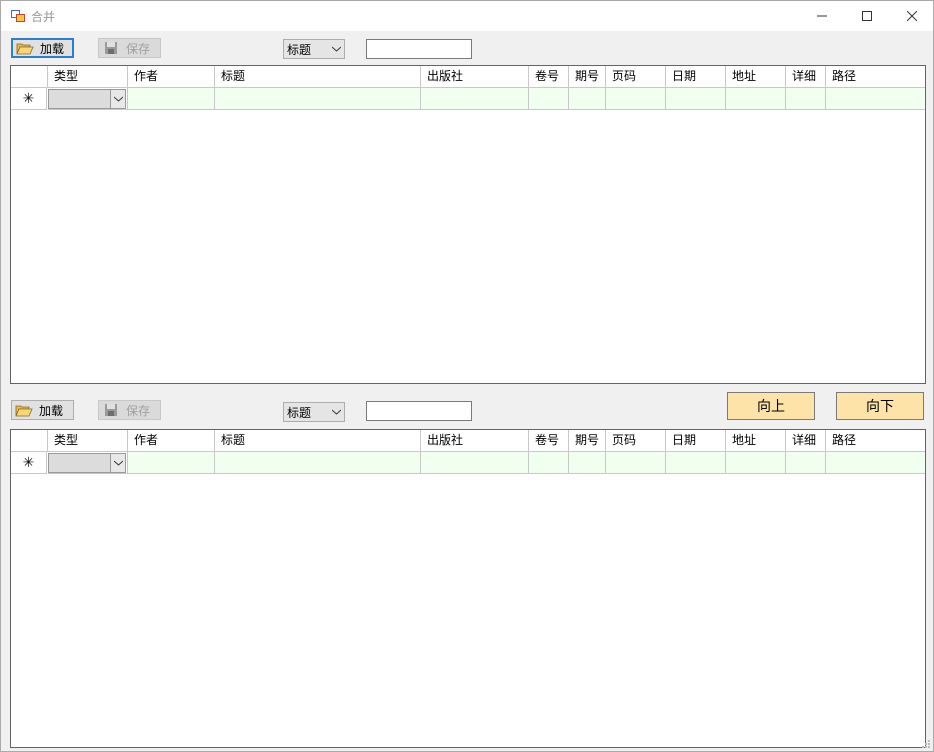 This screenshot has width=934, height=752. I want to click on close-icon, so click(912, 16).